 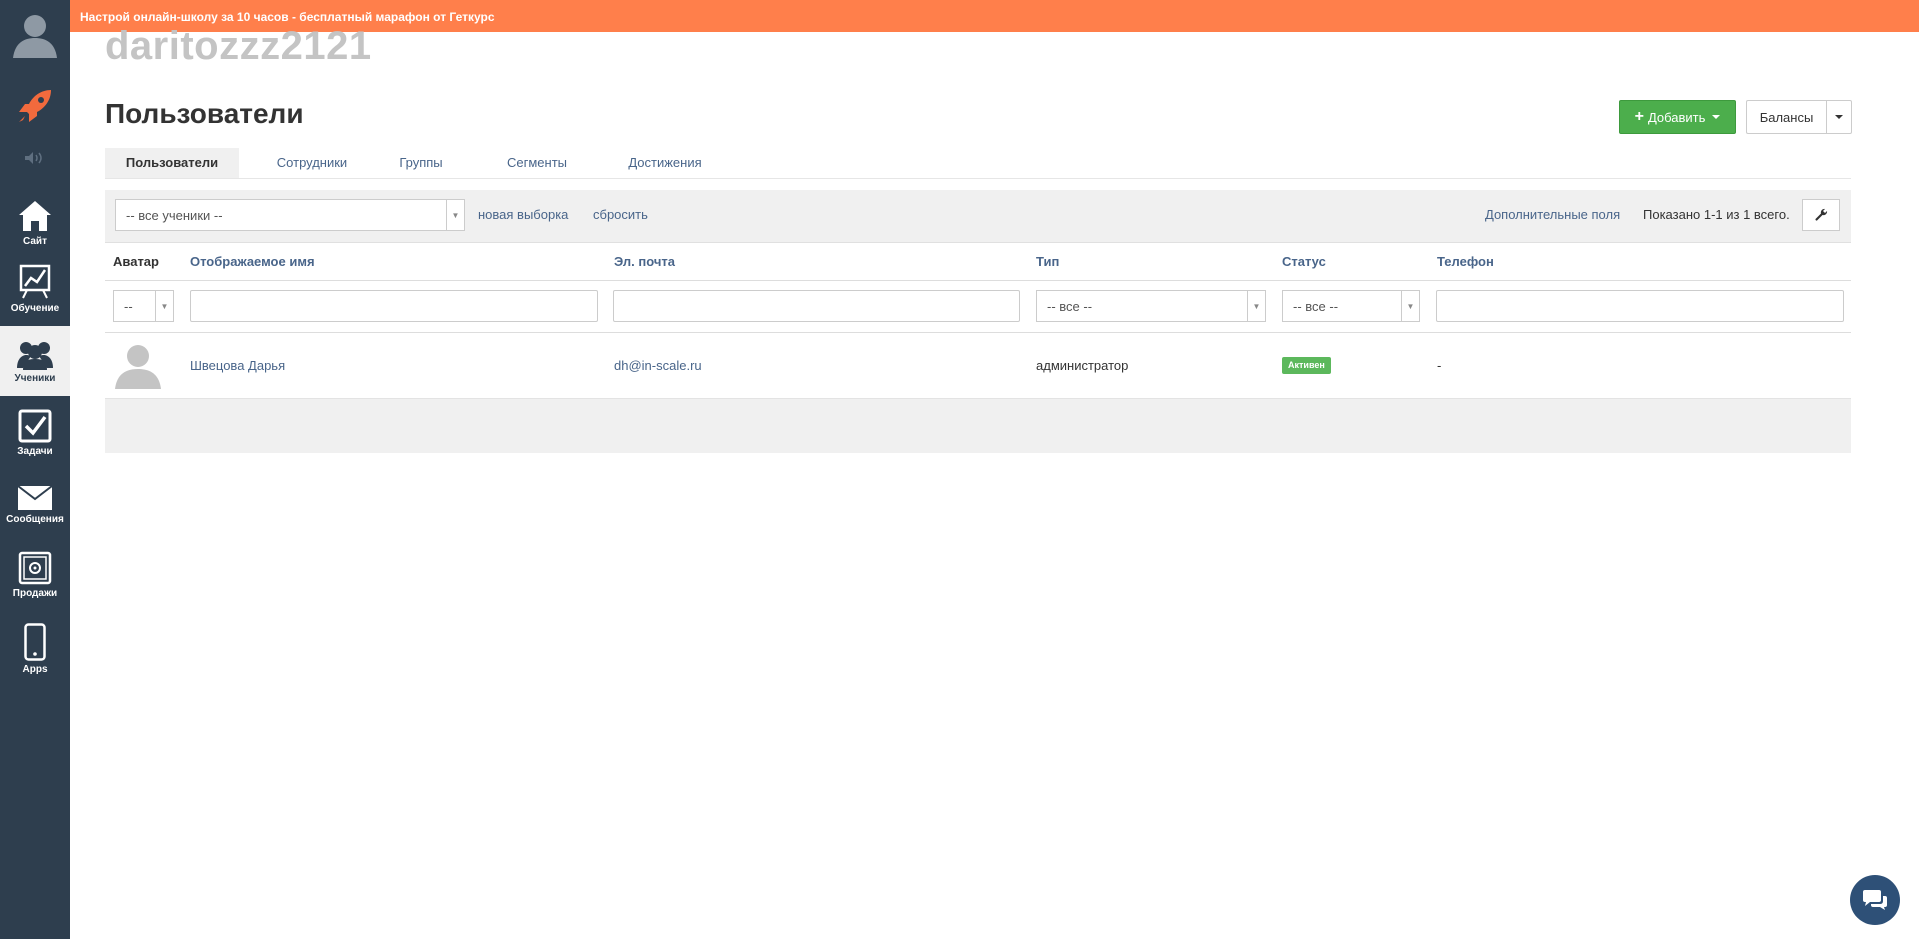 I want to click on envelope-icon, so click(x=35, y=497).